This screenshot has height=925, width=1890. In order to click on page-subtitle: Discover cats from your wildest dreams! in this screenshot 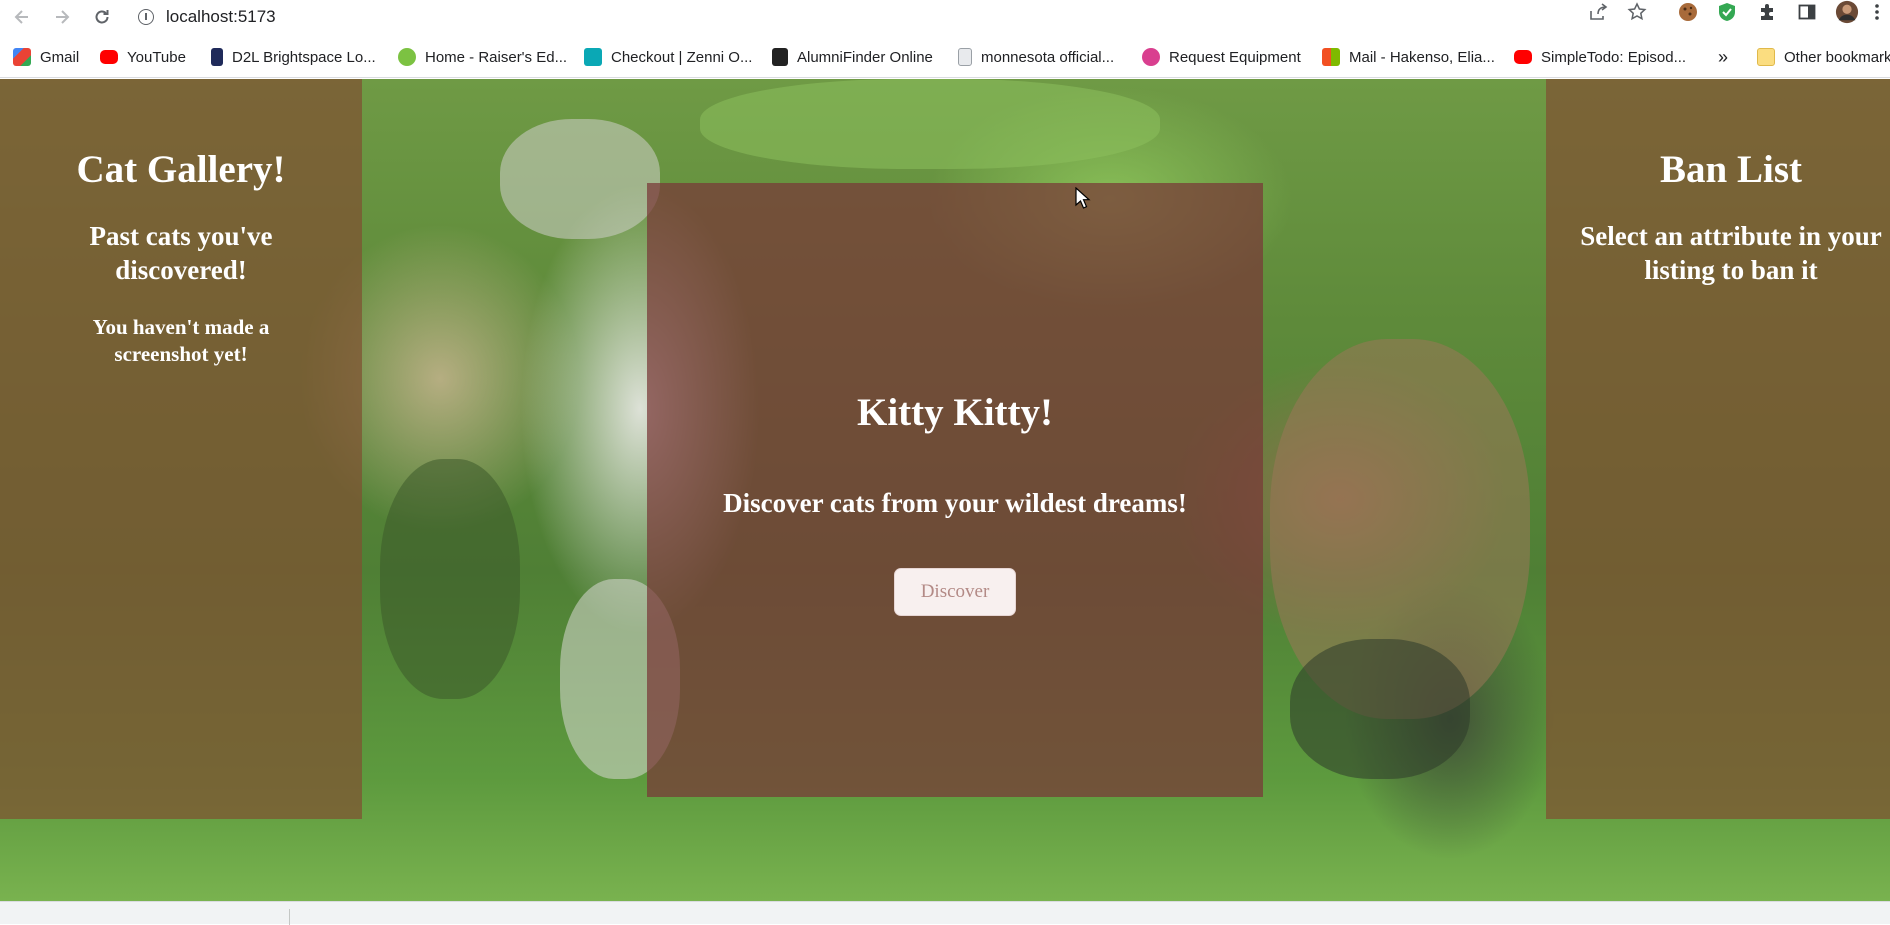, I will do `click(955, 503)`.